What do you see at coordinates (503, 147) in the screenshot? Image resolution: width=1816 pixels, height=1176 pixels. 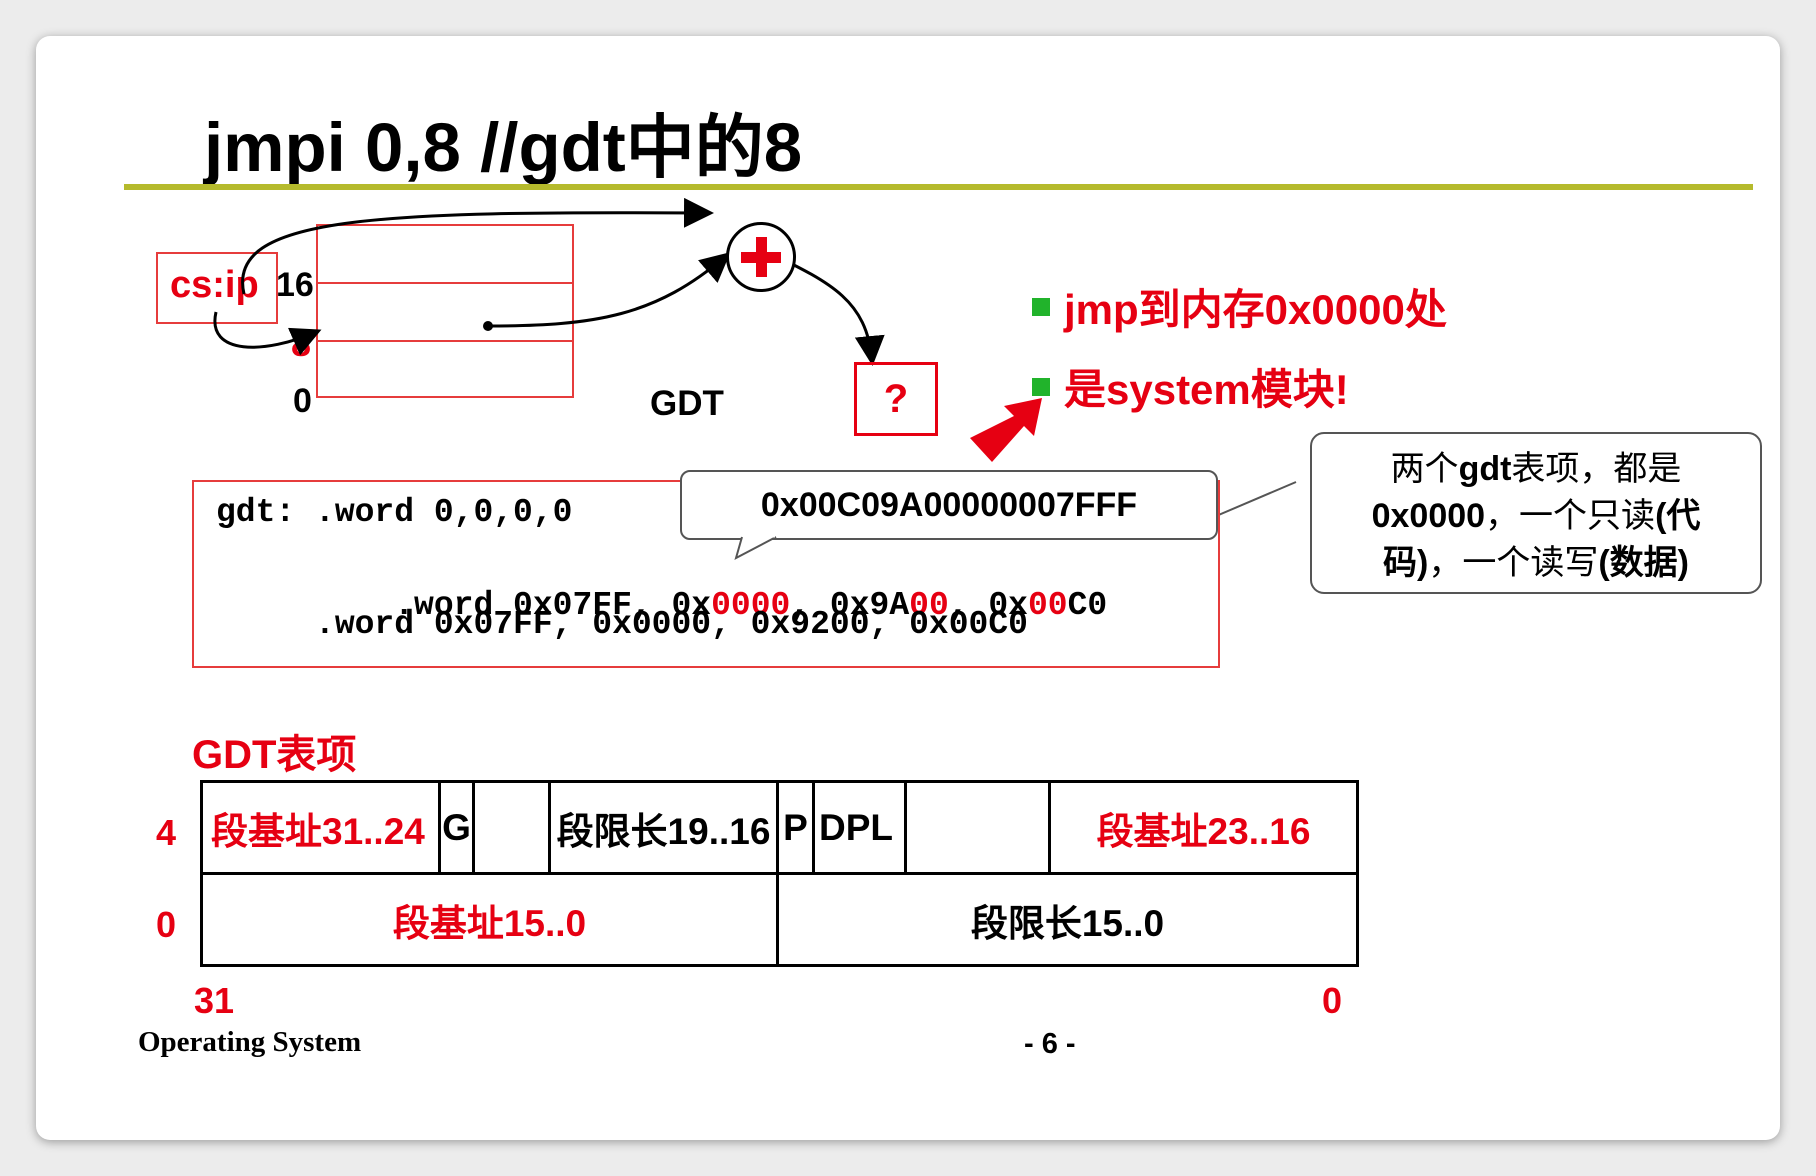 I see `slide-title: jmpi 0,8 //gdt中的8` at bounding box center [503, 147].